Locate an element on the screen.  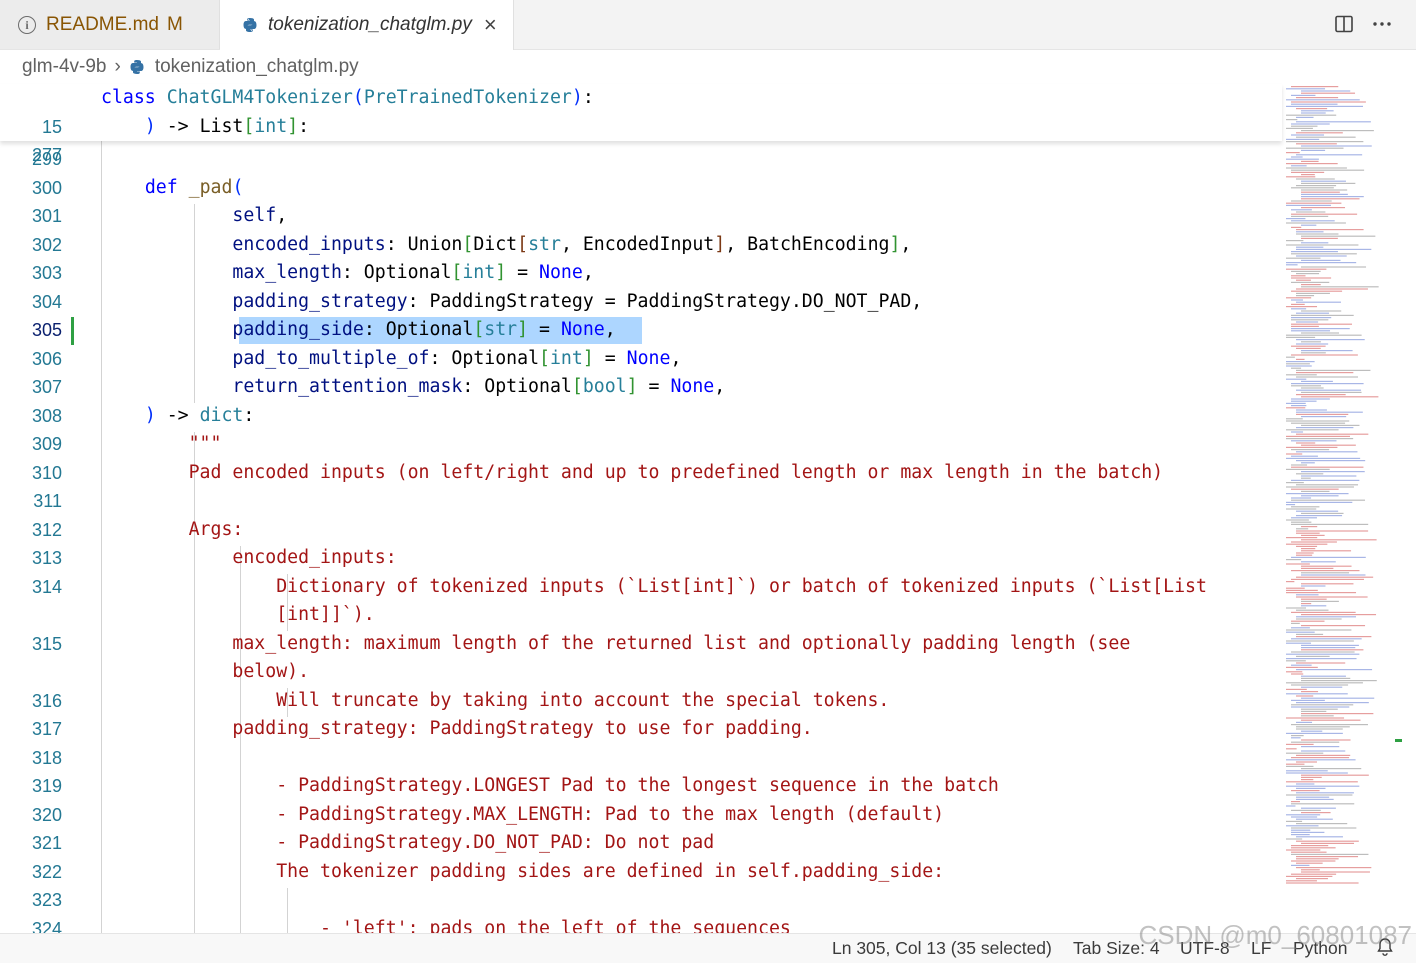
watermark: CSDN @m0_60801087 is located at coordinates (1275, 935).